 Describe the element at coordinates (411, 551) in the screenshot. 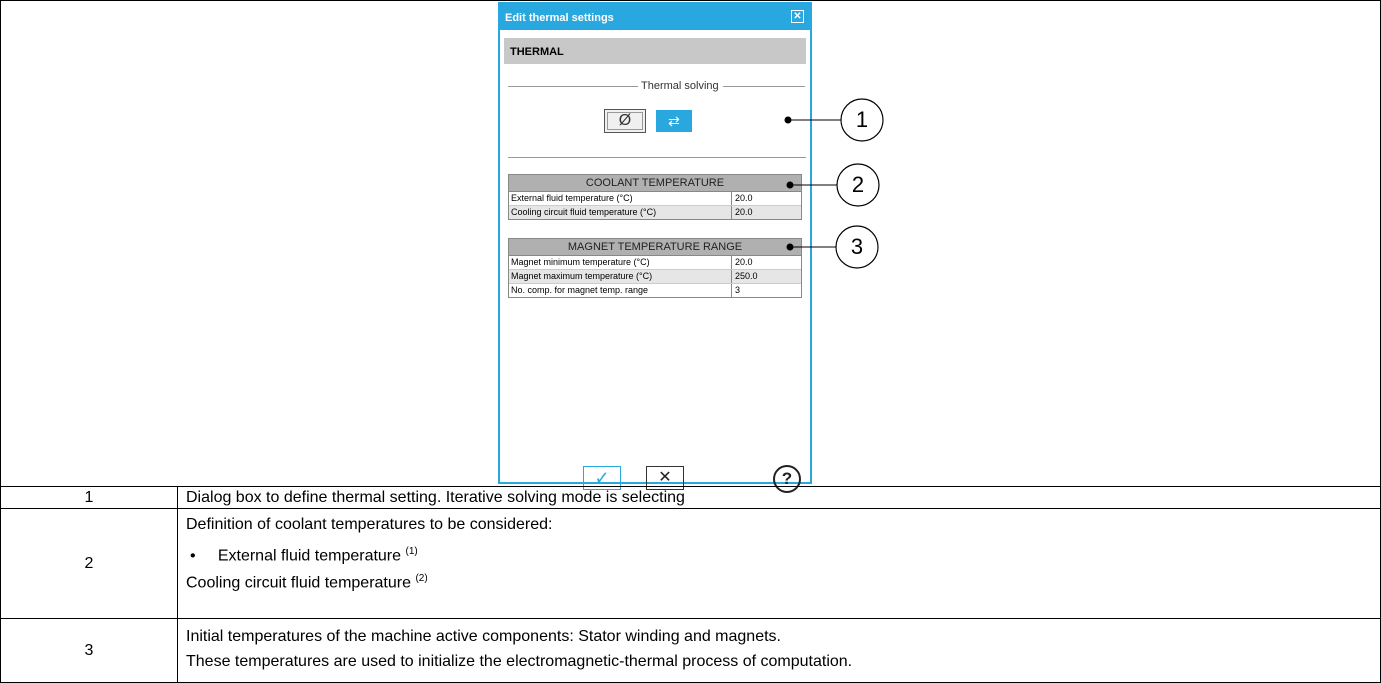

I see `footnote-ref: (1)` at that location.